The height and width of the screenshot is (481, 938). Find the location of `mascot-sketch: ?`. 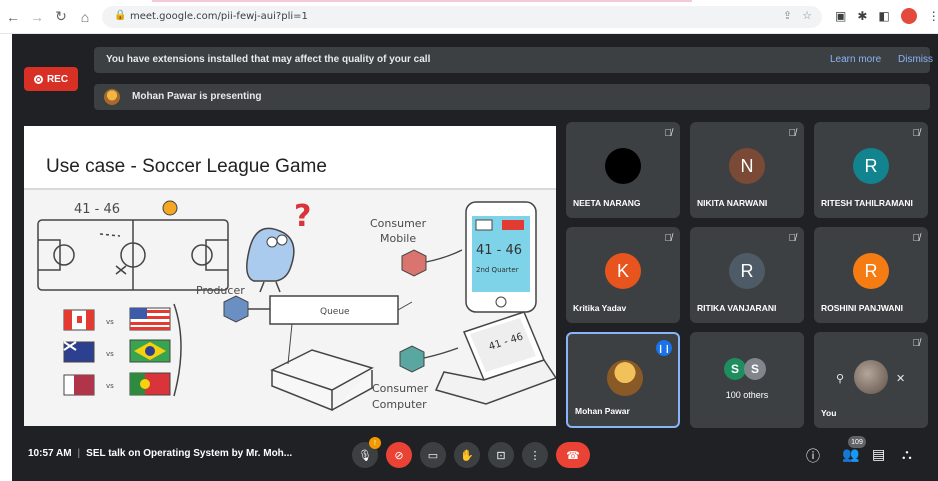

mascot-sketch: ? is located at coordinates (278, 246).